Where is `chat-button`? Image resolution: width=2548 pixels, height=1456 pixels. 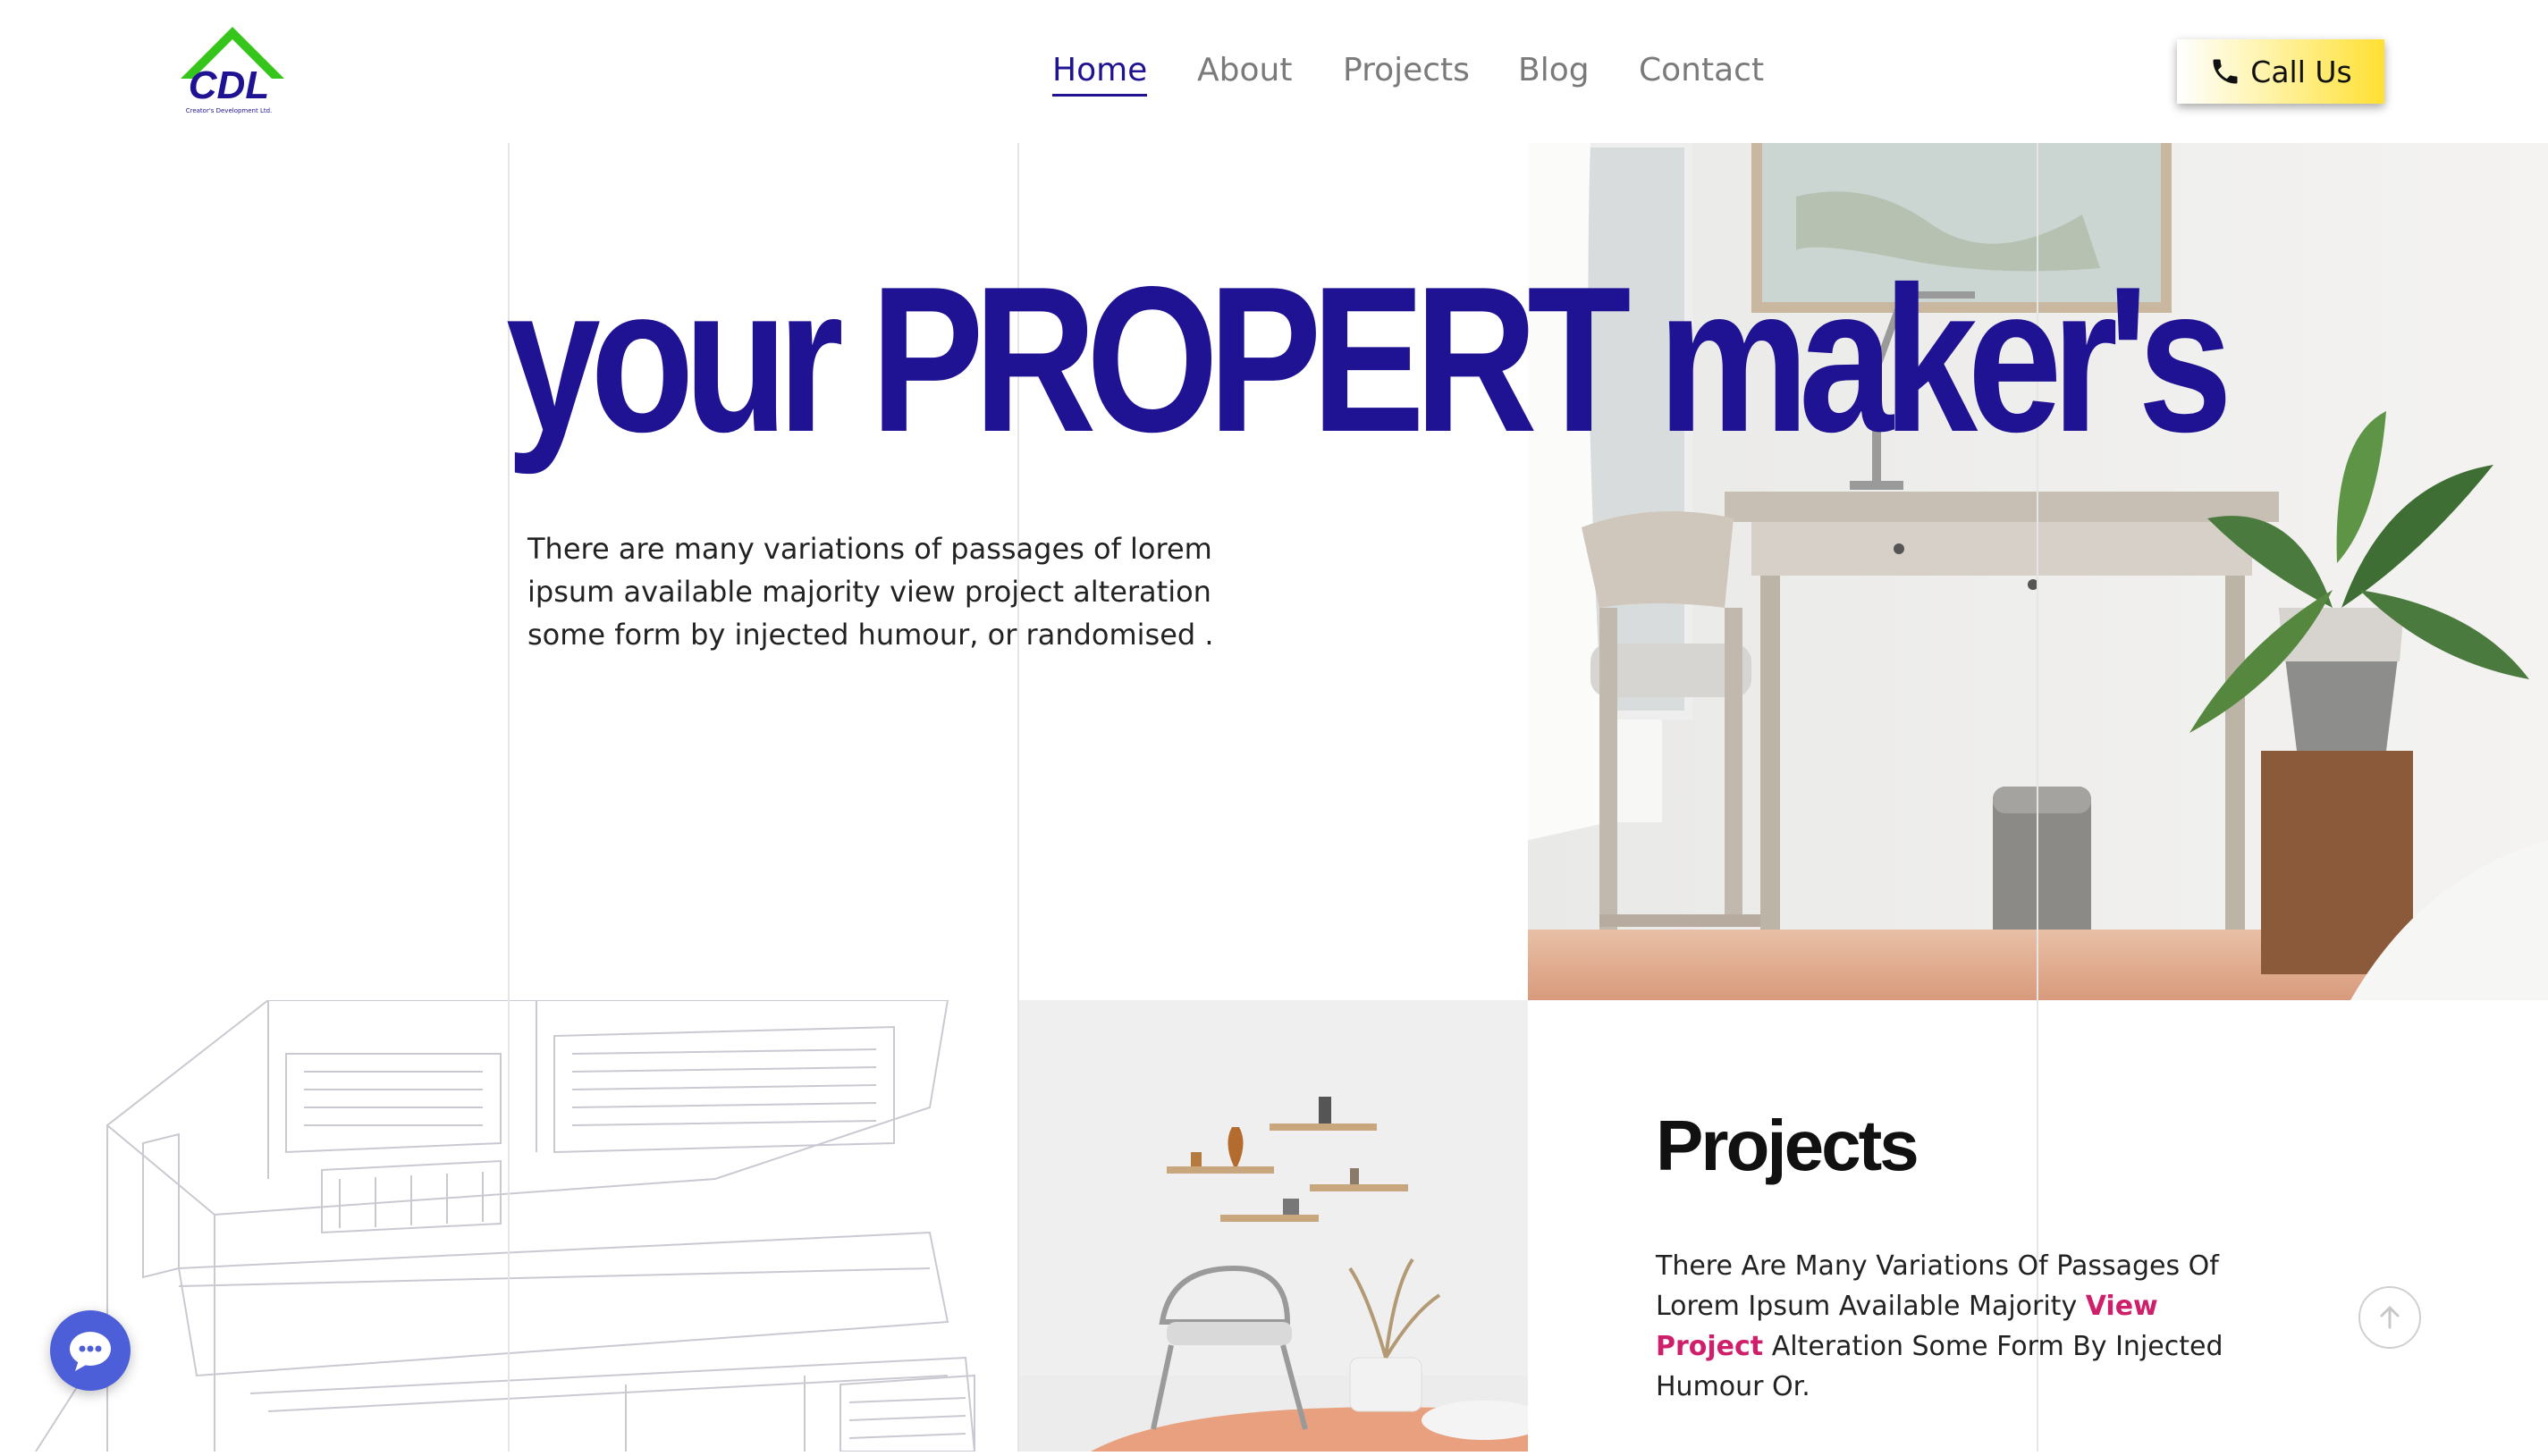
chat-button is located at coordinates (91, 1351).